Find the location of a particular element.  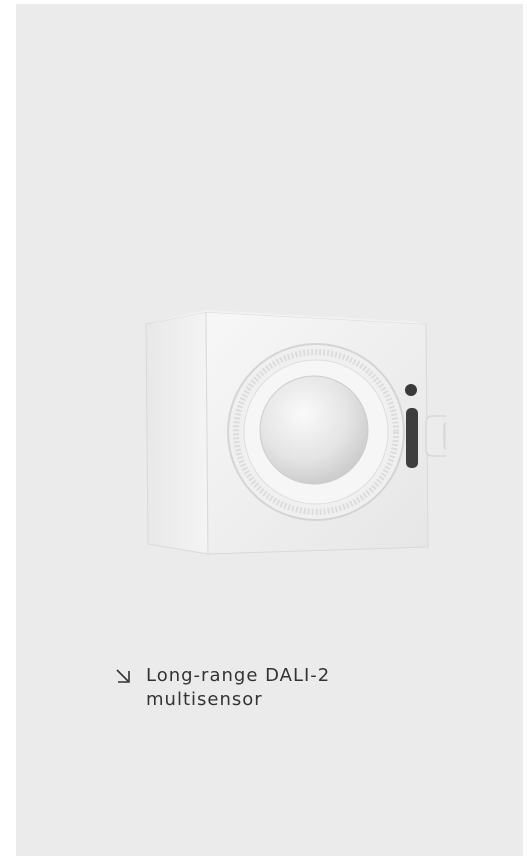

product-name-line-1: Long-range DALI-2 is located at coordinates (238, 675).